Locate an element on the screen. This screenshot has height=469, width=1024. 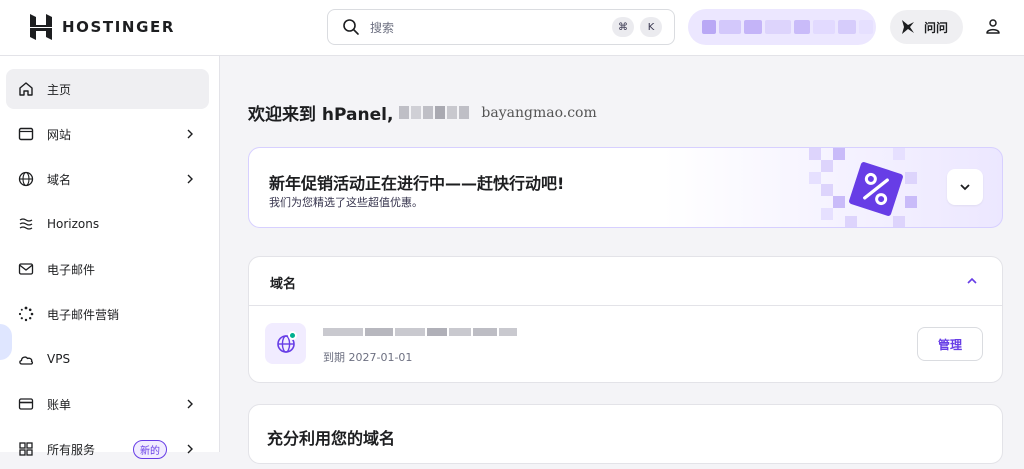
sidebar-item-label: 网站 is located at coordinates (59, 134).